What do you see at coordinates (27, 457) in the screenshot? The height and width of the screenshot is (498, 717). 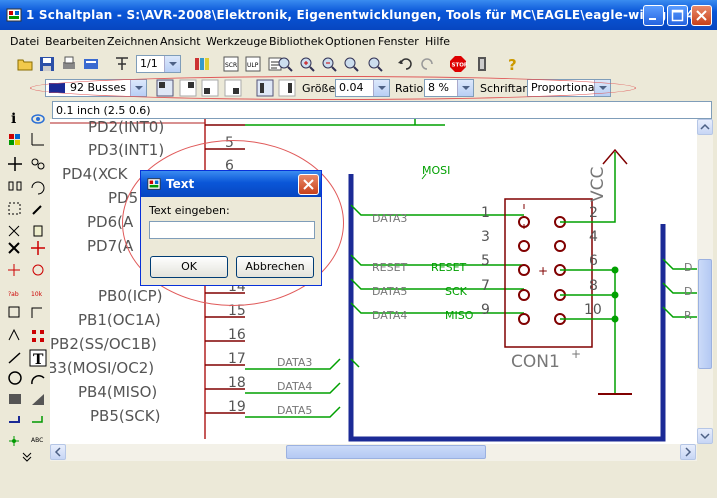 I see `more-tools-icon` at bounding box center [27, 457].